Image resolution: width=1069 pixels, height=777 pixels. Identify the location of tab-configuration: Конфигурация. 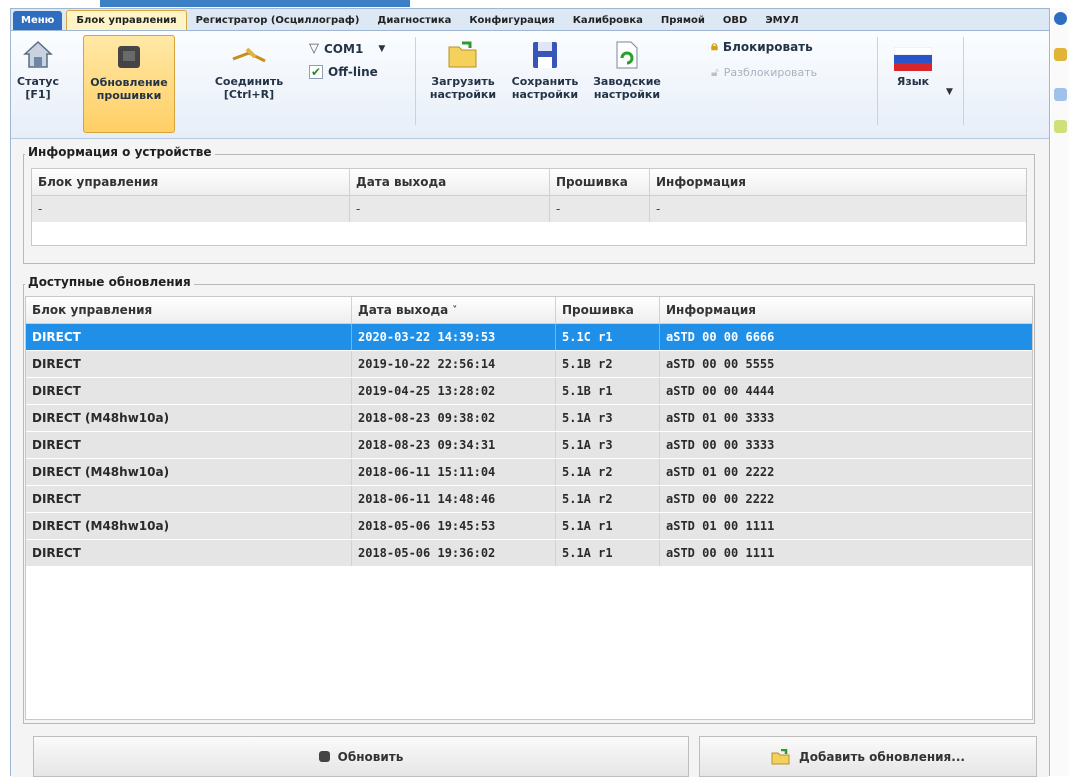
(511, 20).